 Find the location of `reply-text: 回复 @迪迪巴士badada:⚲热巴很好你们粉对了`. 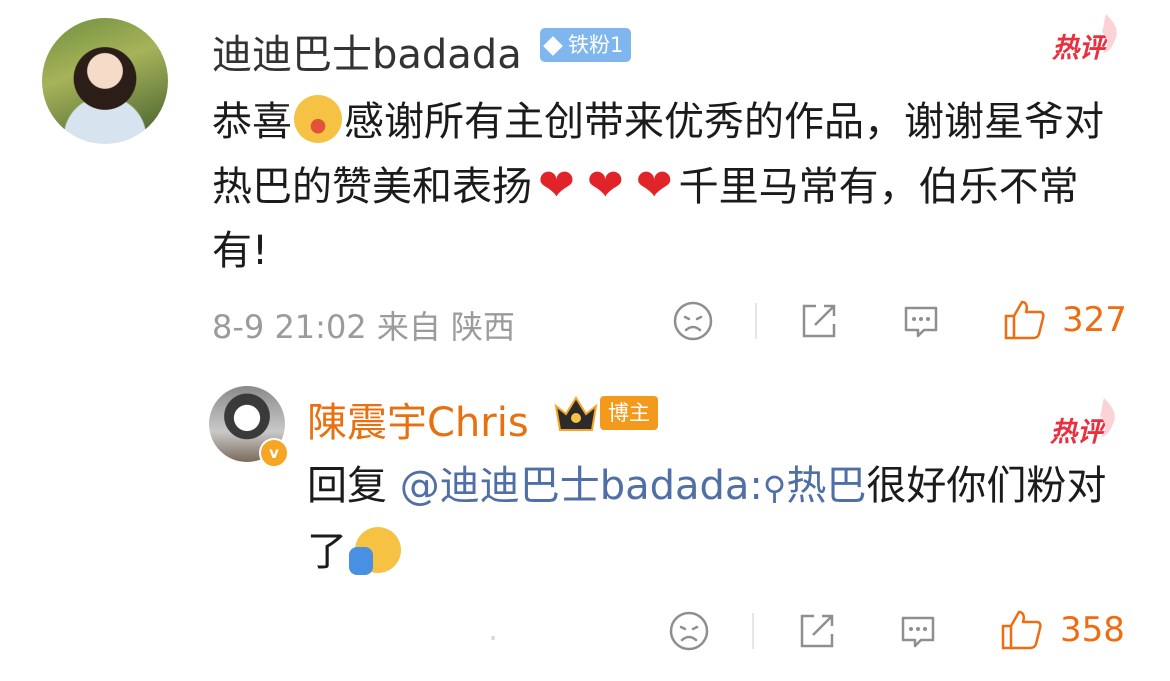

reply-text: 回复 @迪迪巴士badada:⚲热巴很好你们粉对了 is located at coordinates (707, 519).